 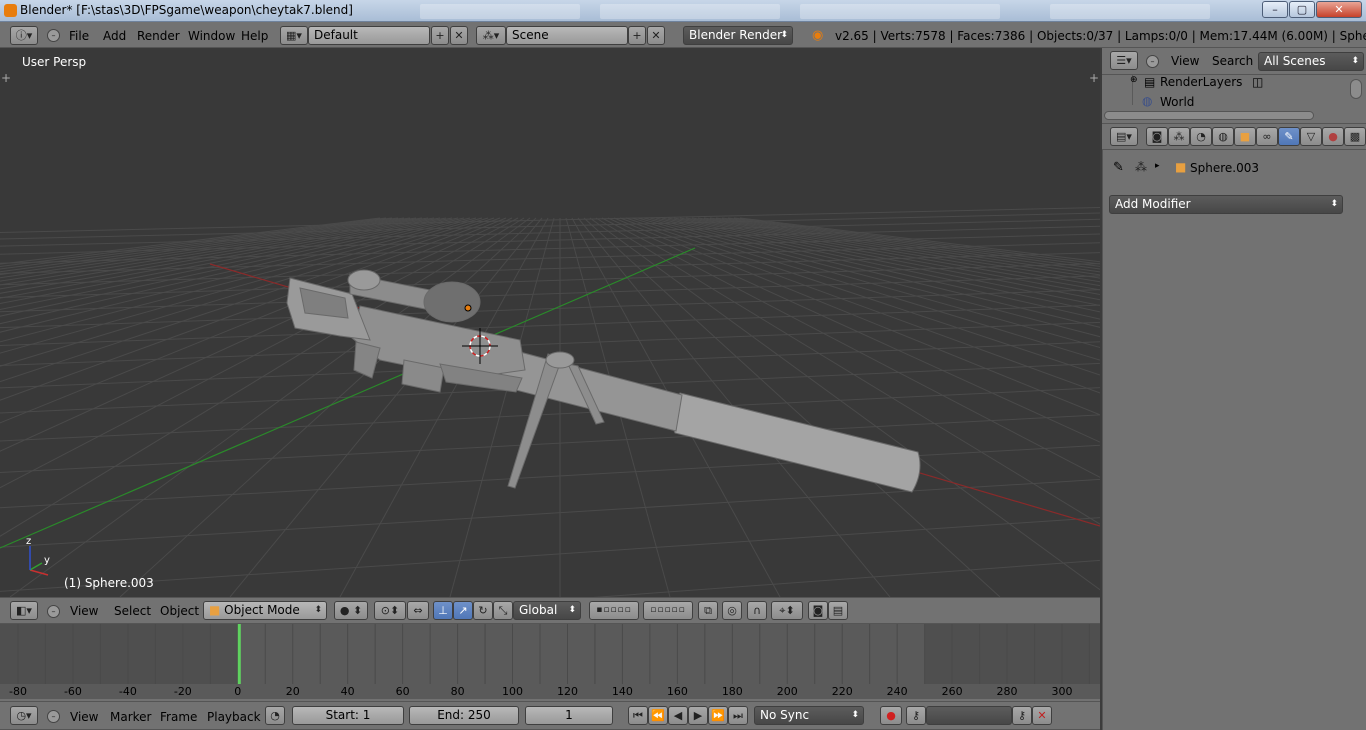 What do you see at coordinates (668, 610) in the screenshot?
I see `layer-buttons-group-2: ▫▫▫▫▫` at bounding box center [668, 610].